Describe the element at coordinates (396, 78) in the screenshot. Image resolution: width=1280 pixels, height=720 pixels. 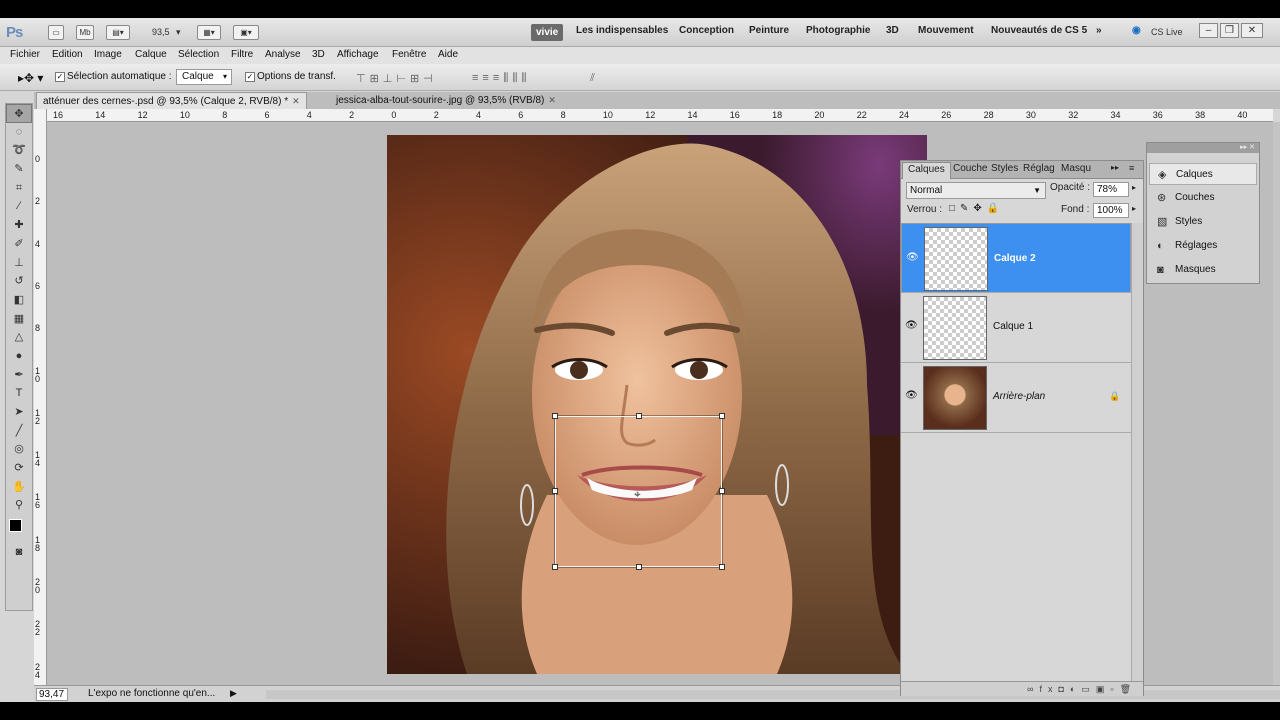
I see `align-icons: ⊤⊞⊥⊢⊞⊣` at that location.